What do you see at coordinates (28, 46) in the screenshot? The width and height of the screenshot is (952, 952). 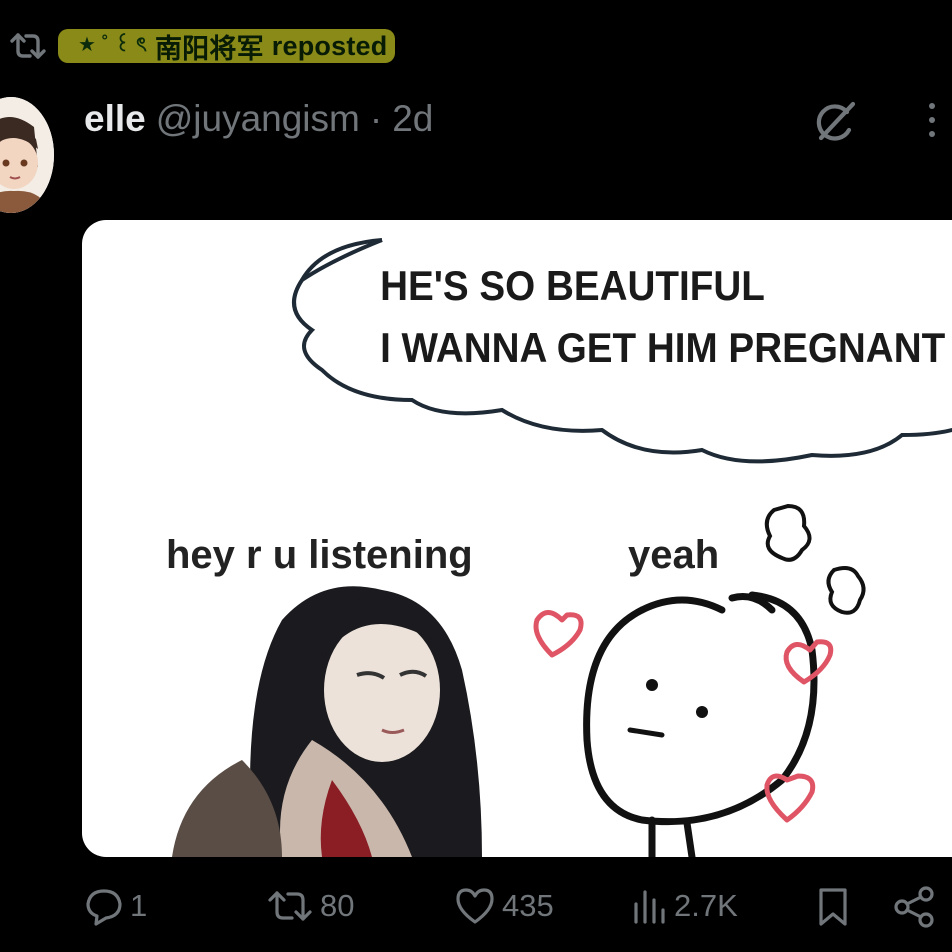 I see `retweet-icon` at bounding box center [28, 46].